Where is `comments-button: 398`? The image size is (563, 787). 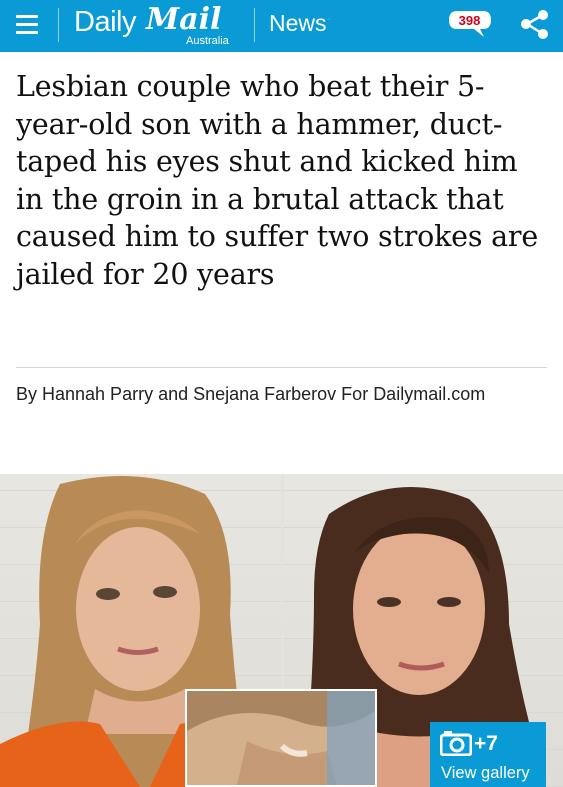 comments-button: 398 is located at coordinates (471, 23).